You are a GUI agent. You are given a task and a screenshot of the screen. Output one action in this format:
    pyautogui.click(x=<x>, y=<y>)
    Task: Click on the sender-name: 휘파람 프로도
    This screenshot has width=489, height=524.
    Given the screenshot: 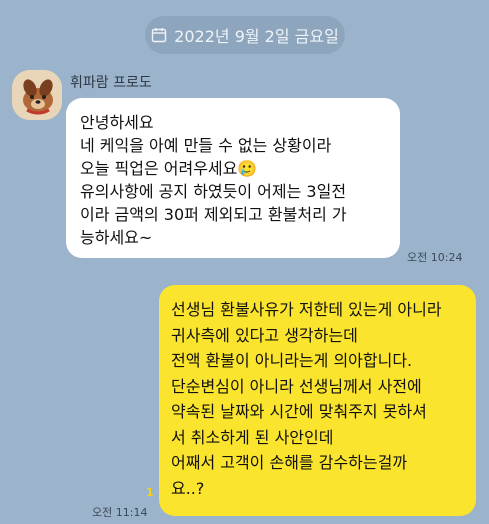 What is the action you would take?
    pyautogui.click(x=111, y=83)
    